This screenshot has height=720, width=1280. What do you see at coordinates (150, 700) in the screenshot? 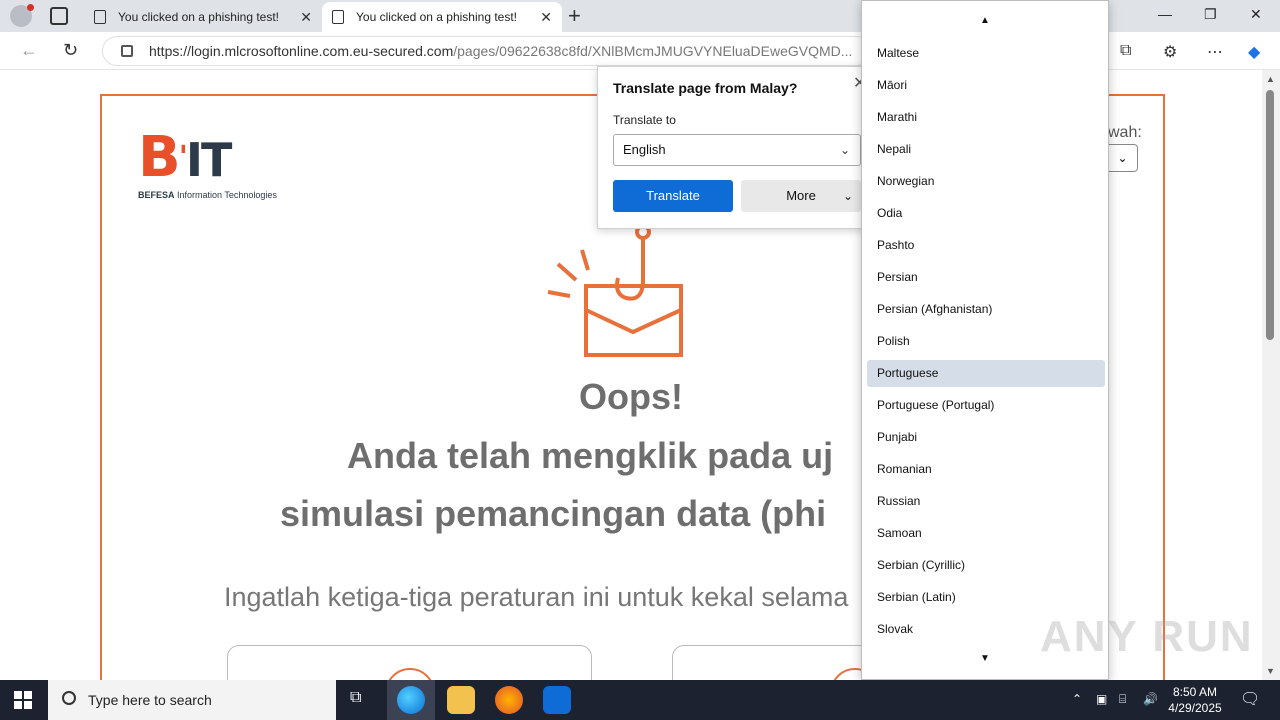
I see `taskbar-search-placeholder: Type here to search` at bounding box center [150, 700].